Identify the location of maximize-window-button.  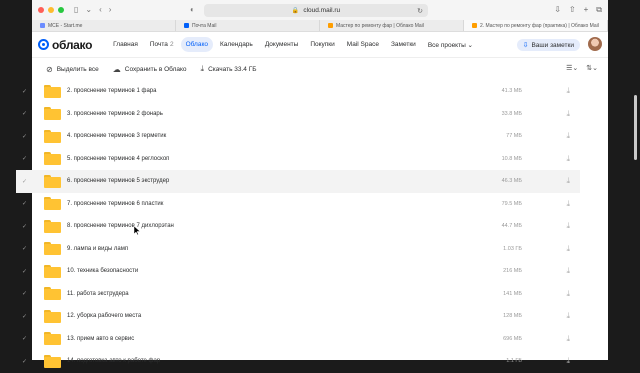
(61, 10).